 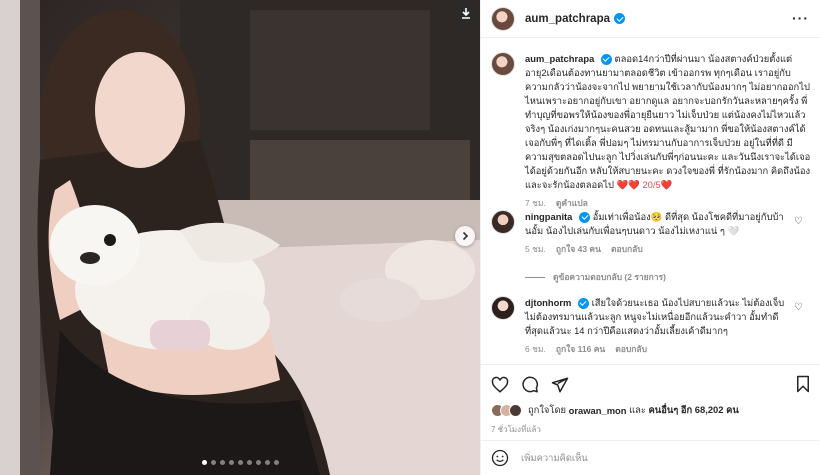 I want to click on comment-username: ningpanita, so click(x=548, y=216).